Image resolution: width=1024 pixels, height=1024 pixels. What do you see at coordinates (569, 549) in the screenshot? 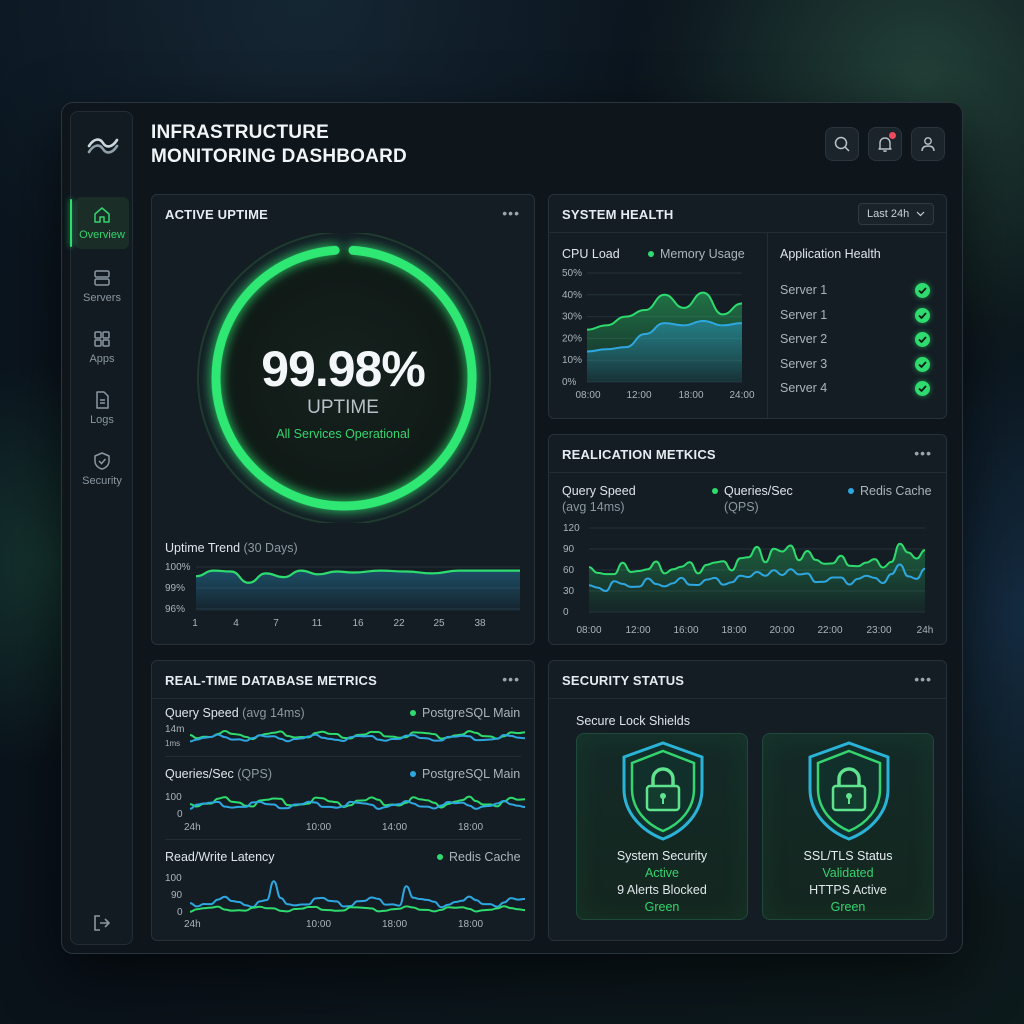
I see `y-tick-label: 90` at bounding box center [569, 549].